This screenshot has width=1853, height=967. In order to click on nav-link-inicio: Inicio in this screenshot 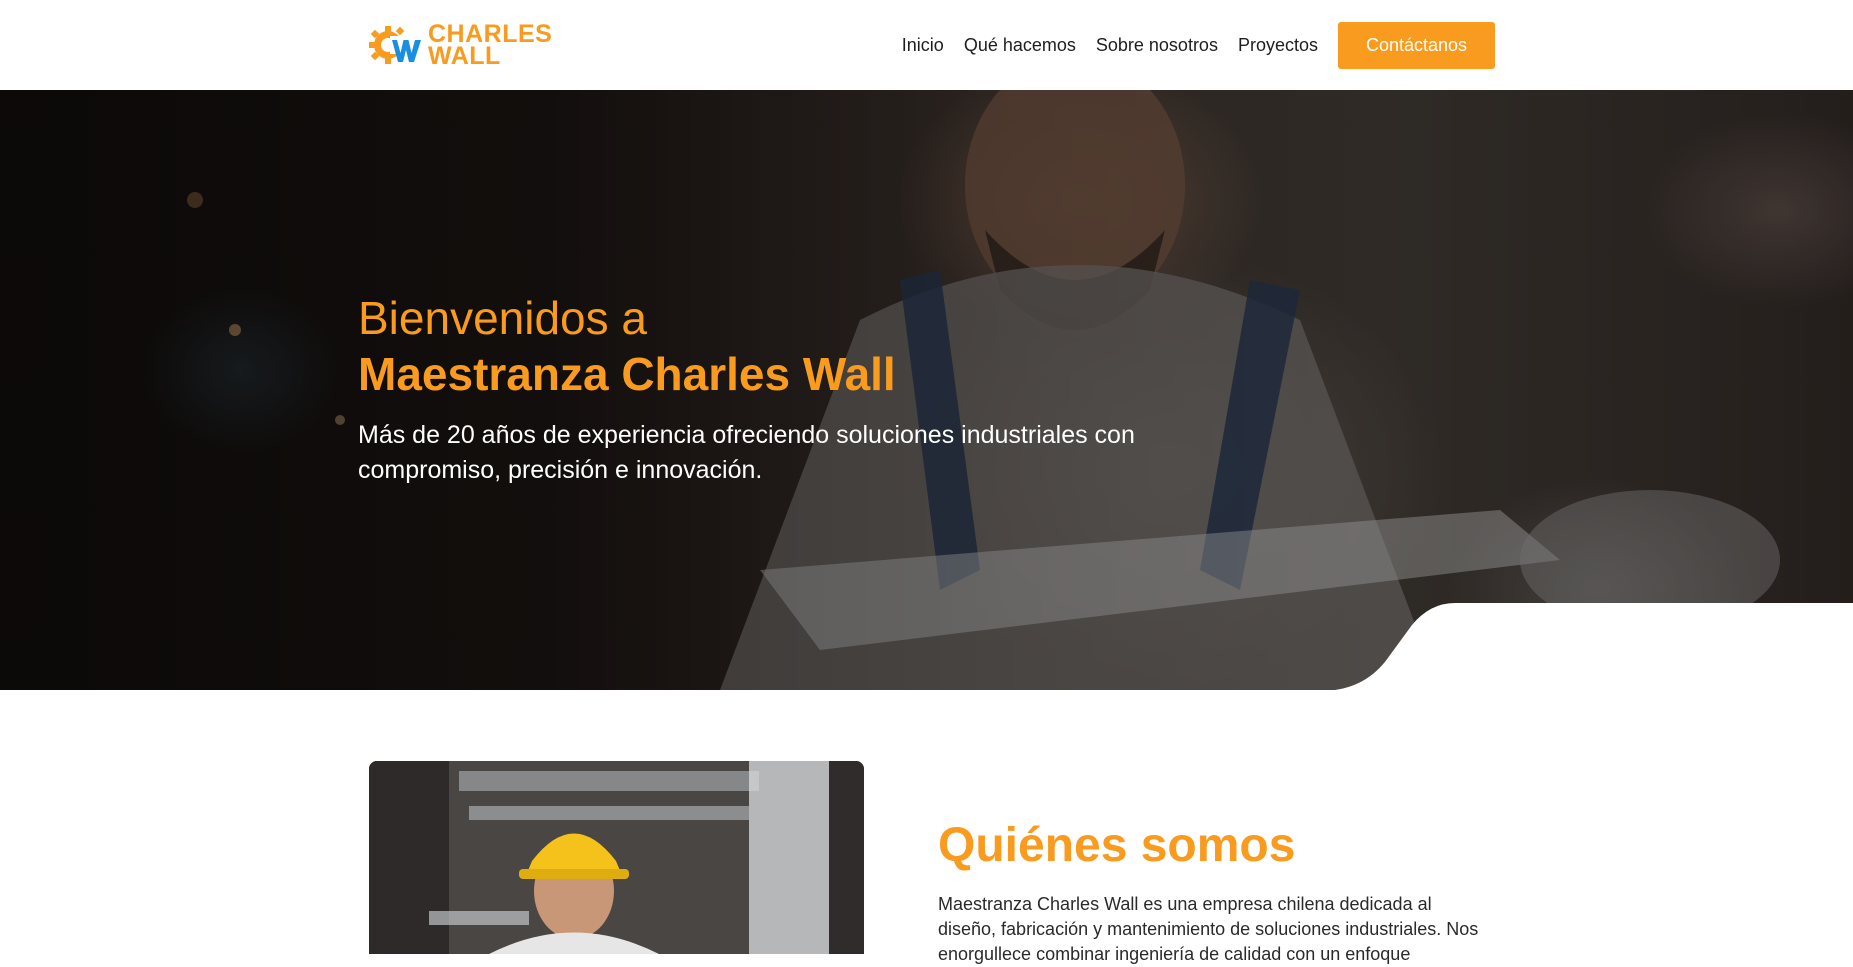, I will do `click(923, 45)`.